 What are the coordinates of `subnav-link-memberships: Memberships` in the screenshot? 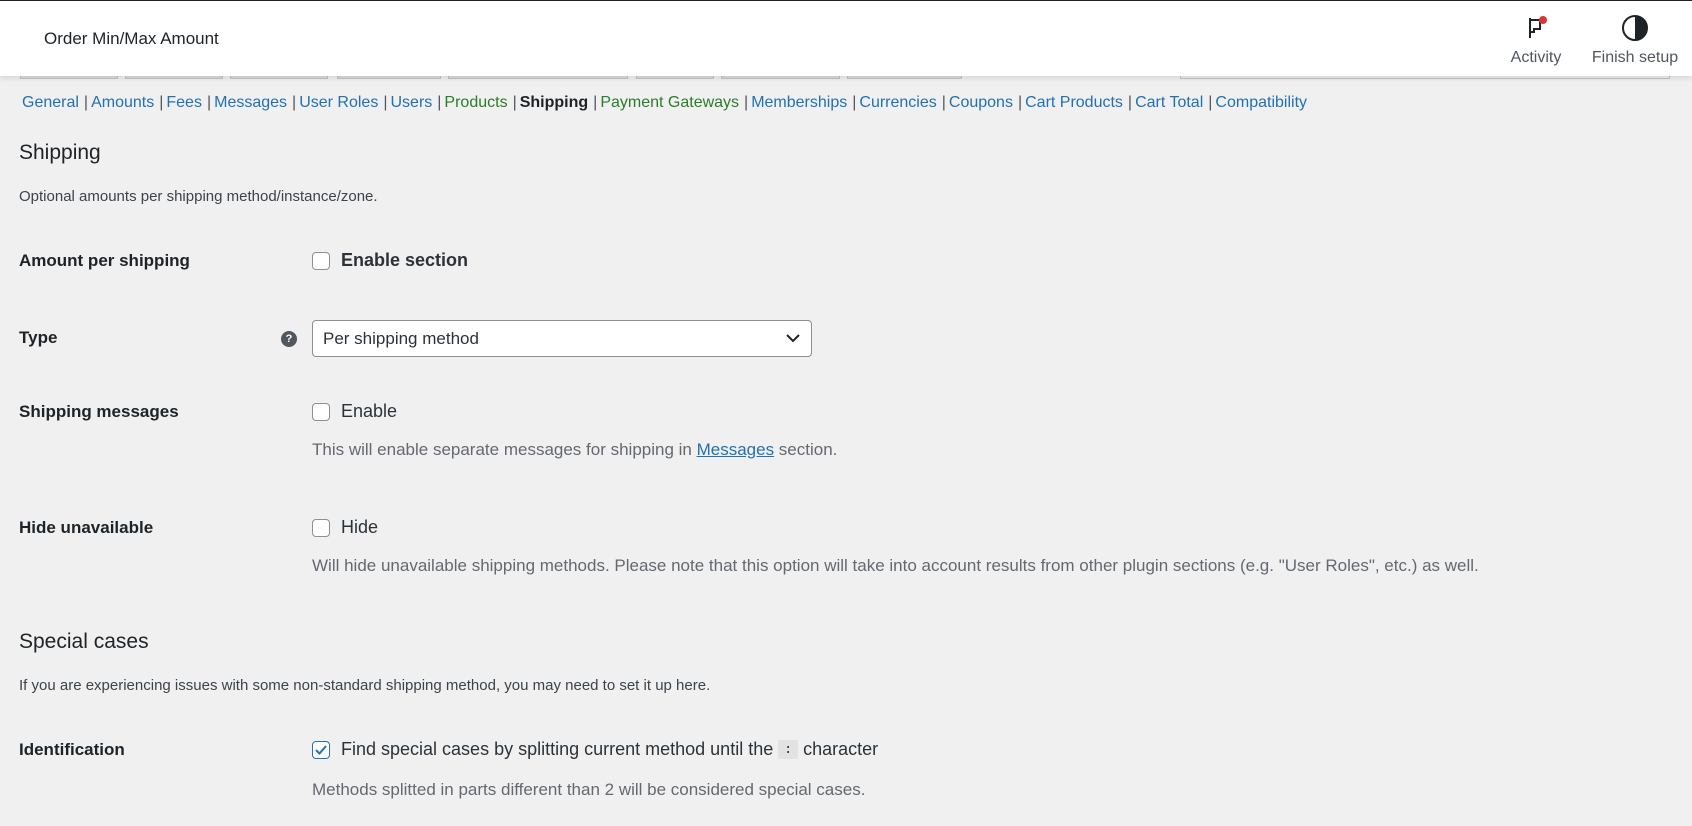 It's located at (799, 102).